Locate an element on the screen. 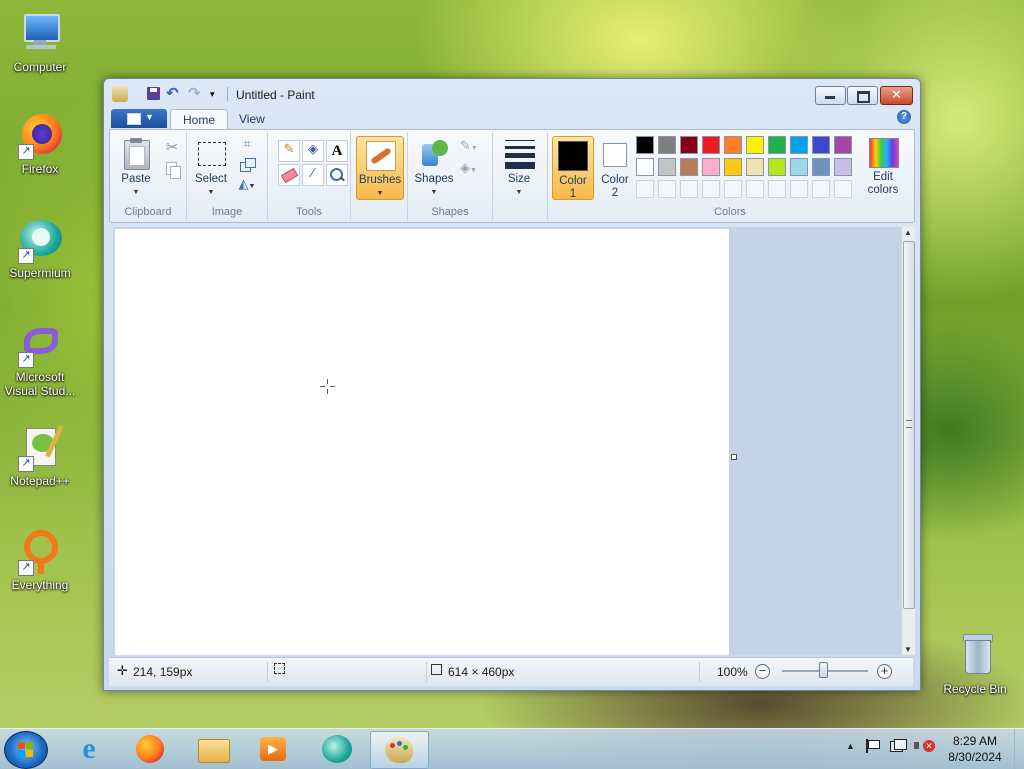  taskbar-supermium is located at coordinates (337, 749).